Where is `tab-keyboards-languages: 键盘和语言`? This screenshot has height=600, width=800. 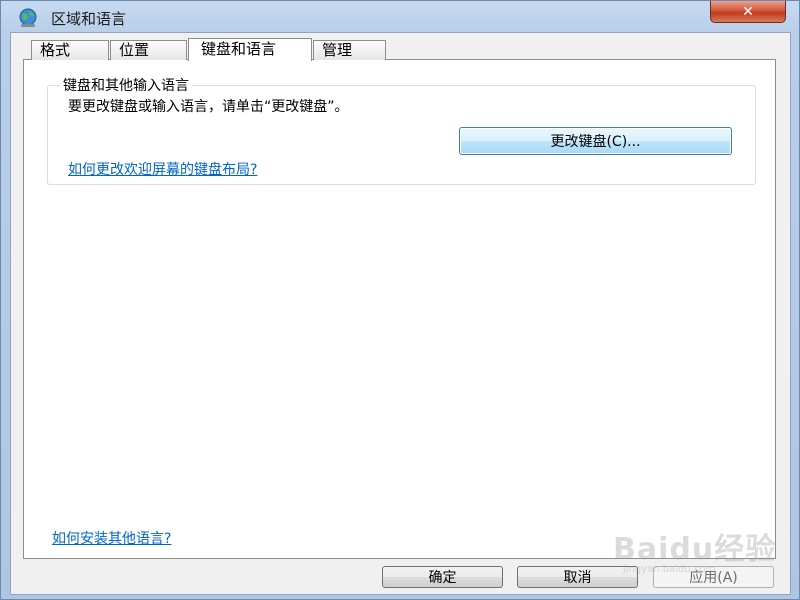 tab-keyboards-languages: 键盘和语言 is located at coordinates (250, 49).